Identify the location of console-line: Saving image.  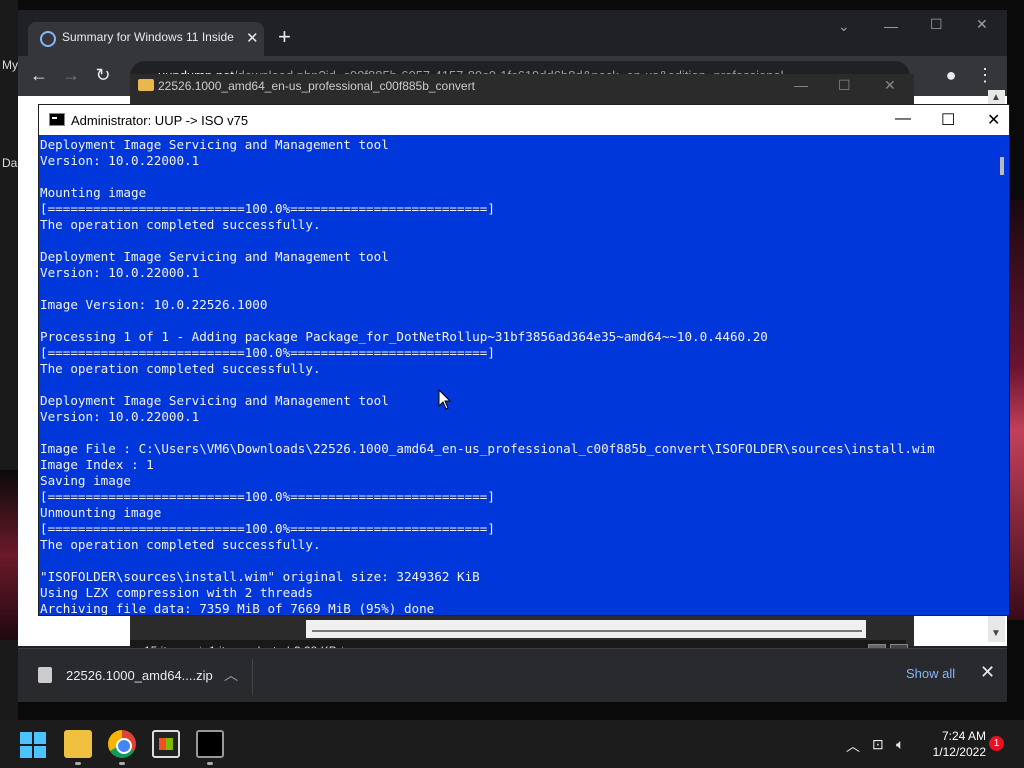
(85, 480).